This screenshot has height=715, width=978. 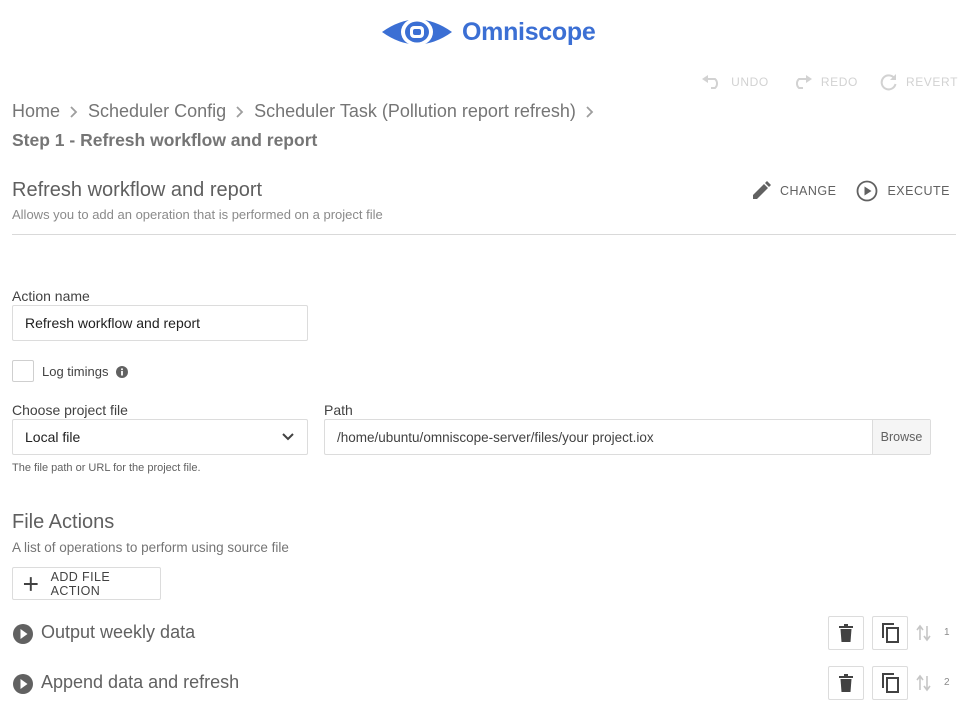 I want to click on brand-logo: Omniscope, so click(x=488, y=32).